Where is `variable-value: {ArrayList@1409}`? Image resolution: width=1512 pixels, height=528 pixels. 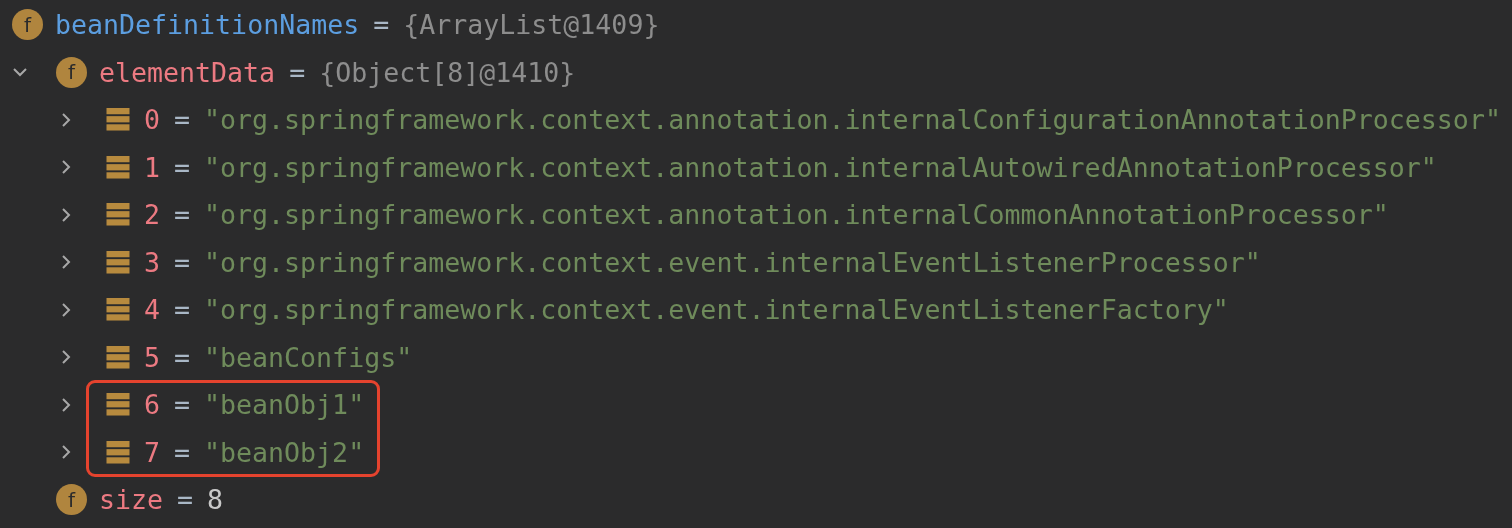
variable-value: {ArrayList@1409} is located at coordinates (531, 25).